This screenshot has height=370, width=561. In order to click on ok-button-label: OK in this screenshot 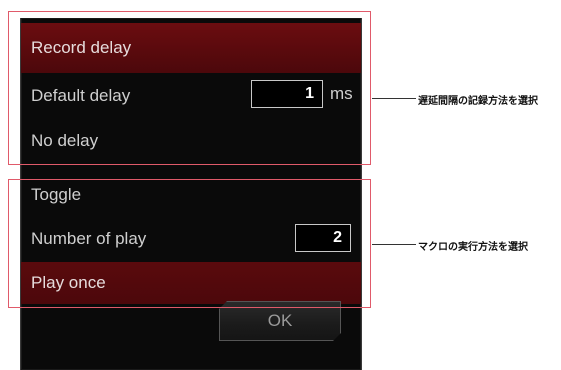, I will do `click(280, 320)`.